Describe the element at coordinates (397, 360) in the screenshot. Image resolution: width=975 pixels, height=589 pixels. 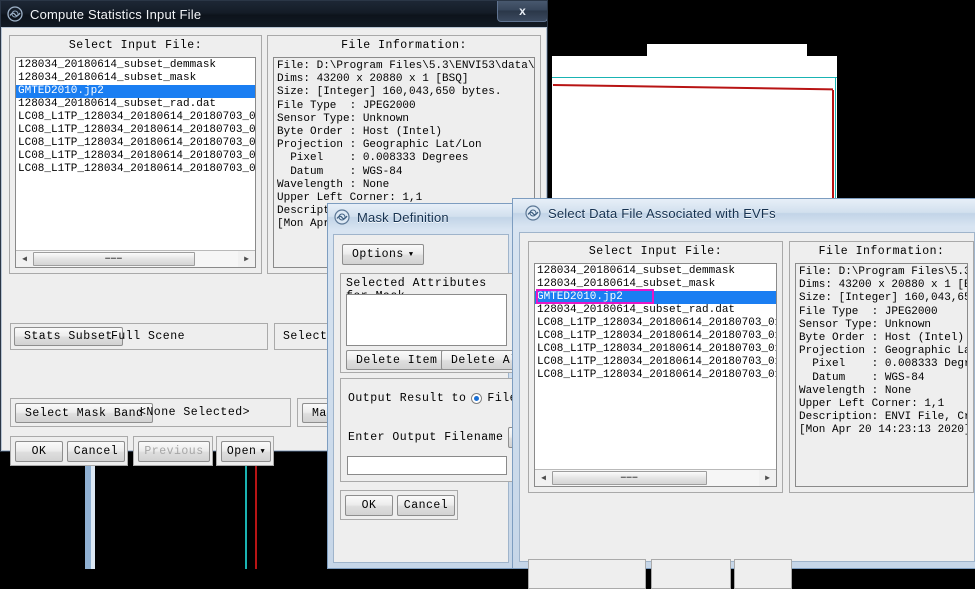
I see `delete-item-button: Delete Item` at that location.